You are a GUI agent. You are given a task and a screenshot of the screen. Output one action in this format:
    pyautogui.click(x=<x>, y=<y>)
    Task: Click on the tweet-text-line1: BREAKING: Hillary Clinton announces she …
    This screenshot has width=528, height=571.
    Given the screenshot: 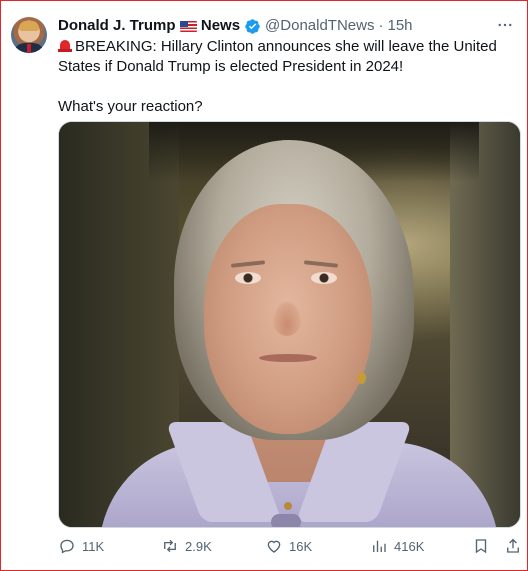 What is the action you would take?
    pyautogui.click(x=289, y=57)
    